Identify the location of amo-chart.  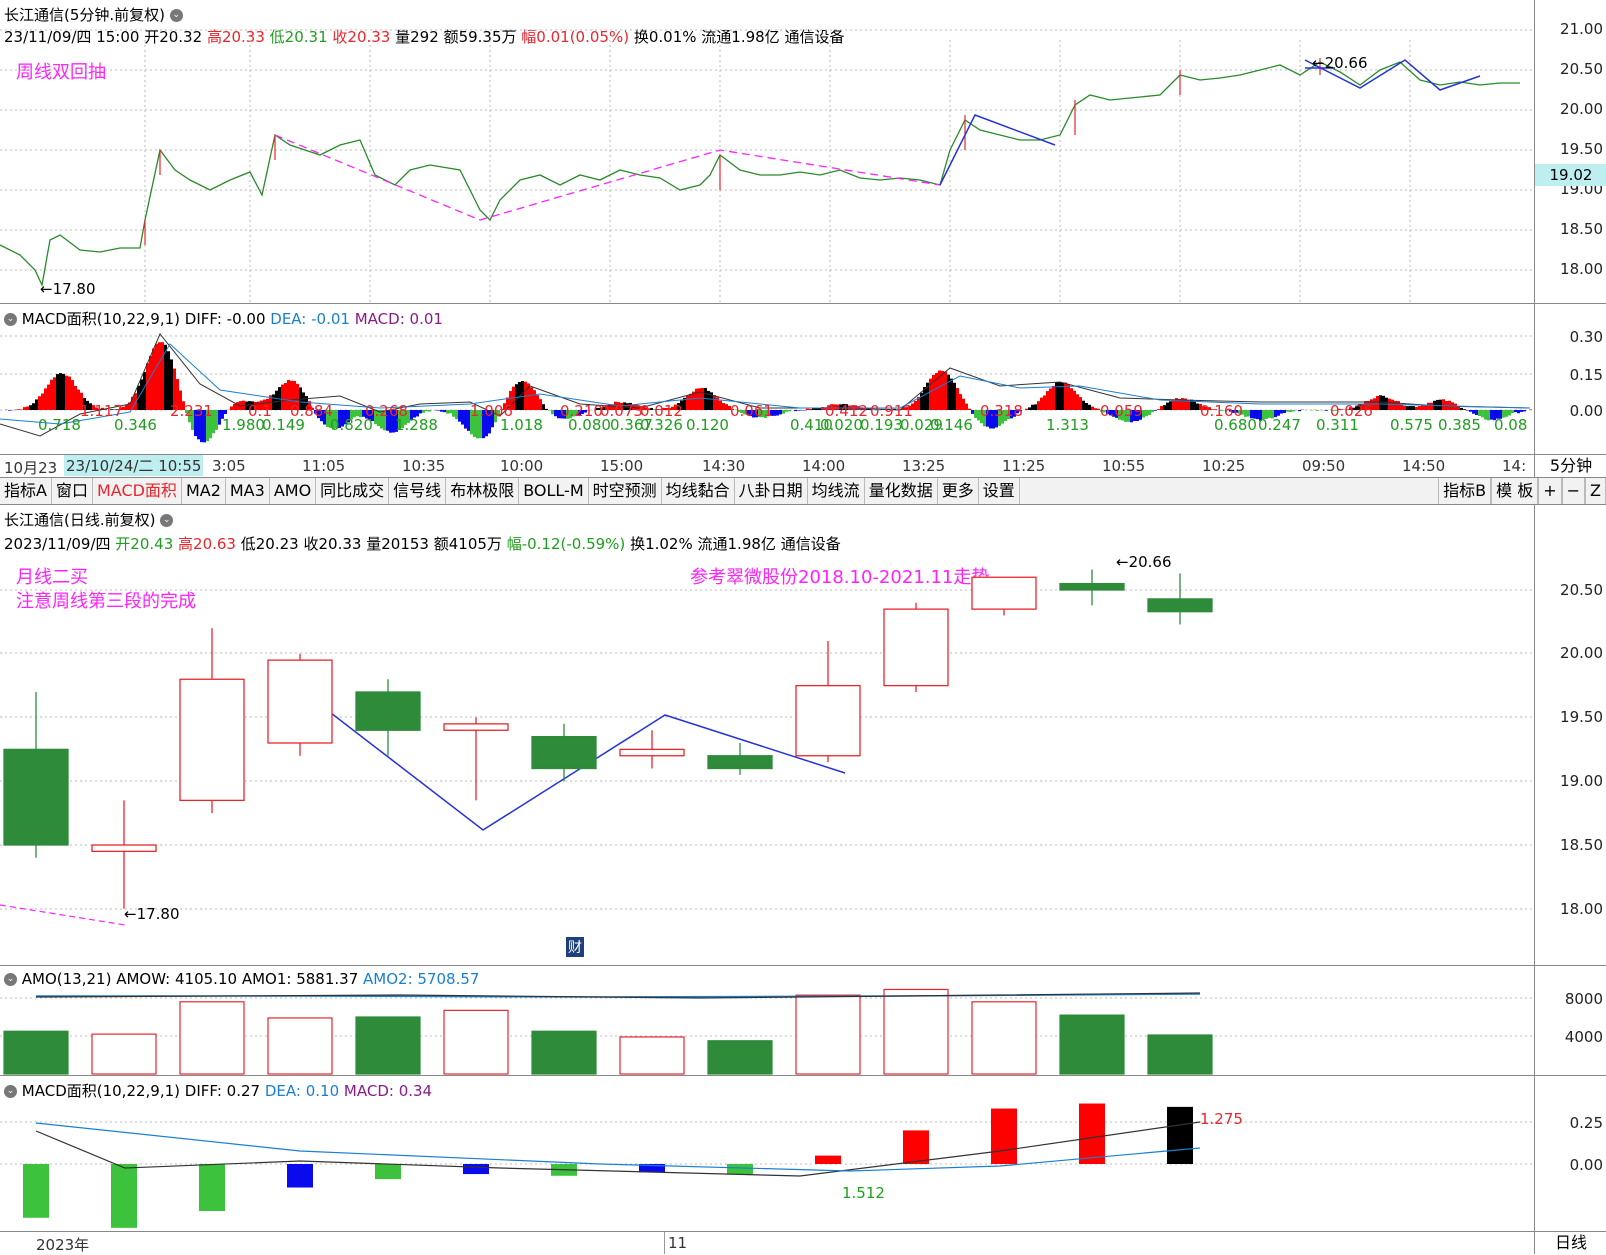
(767, 1020).